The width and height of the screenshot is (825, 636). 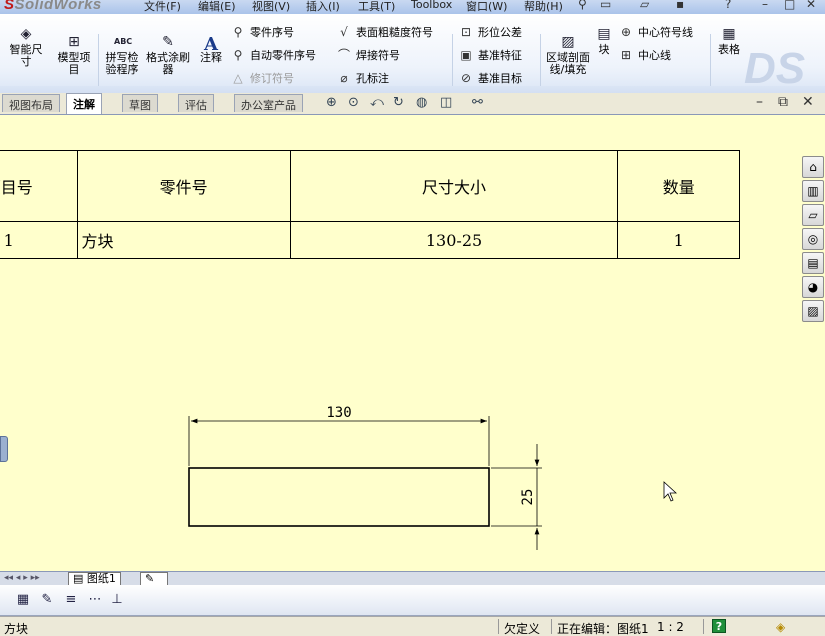 I want to click on surface-finish-label: 表面粗糙度符号, so click(x=394, y=32).